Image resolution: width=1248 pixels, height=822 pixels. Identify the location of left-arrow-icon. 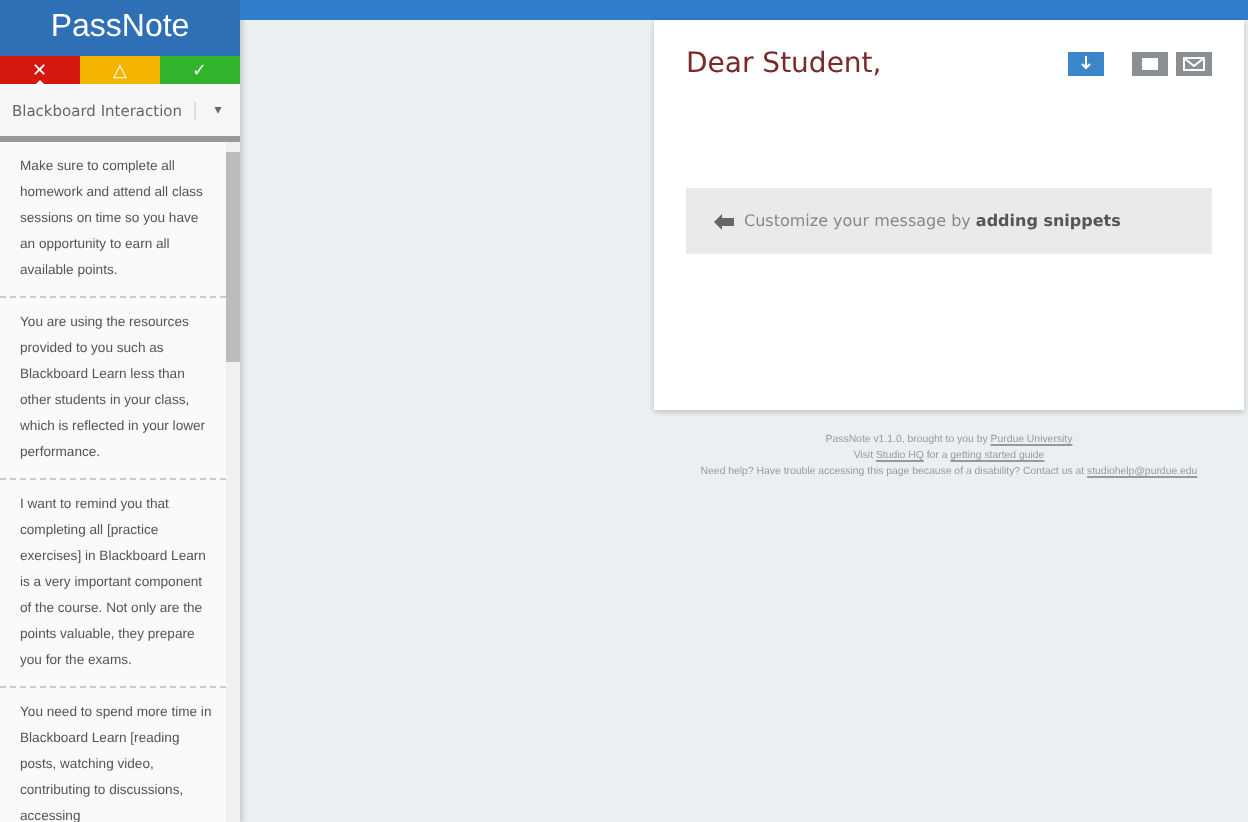
(724, 221).